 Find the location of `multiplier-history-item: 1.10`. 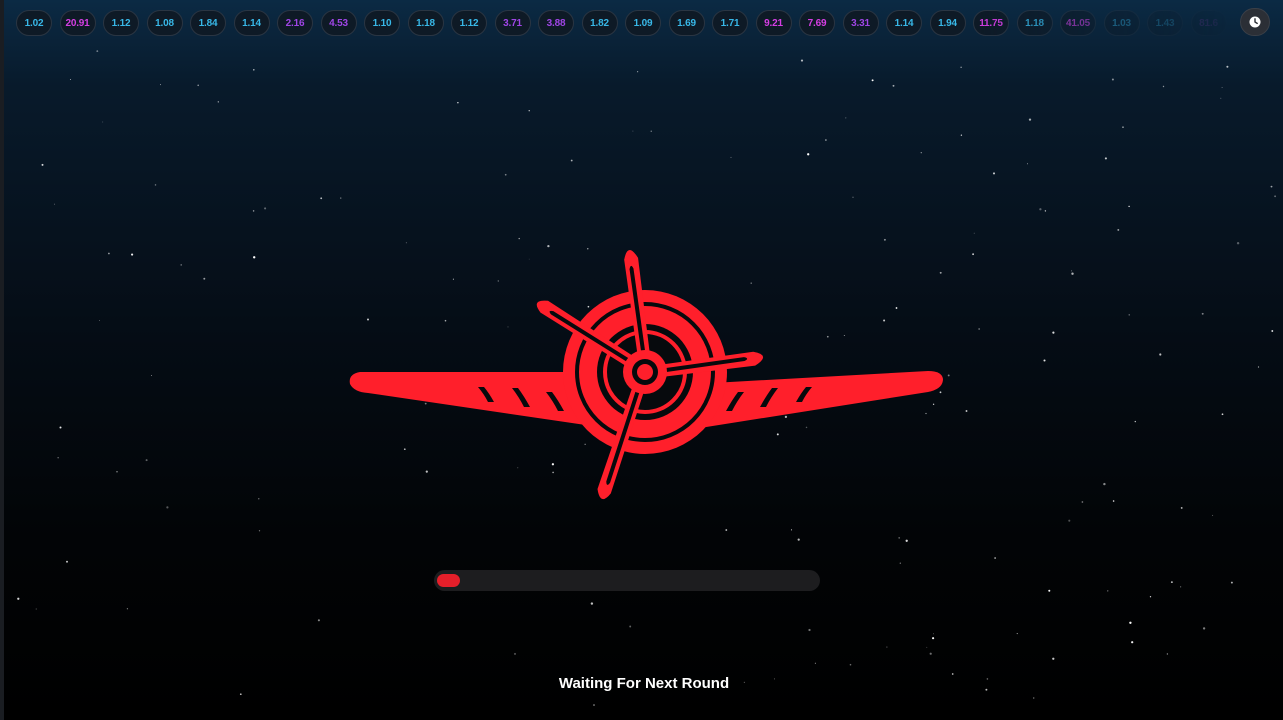

multiplier-history-item: 1.10 is located at coordinates (382, 23).